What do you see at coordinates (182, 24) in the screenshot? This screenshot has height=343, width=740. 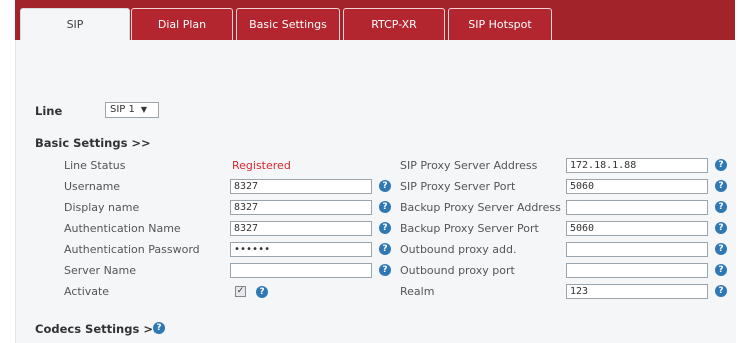 I see `tab-dial-plan: Dial Plan` at bounding box center [182, 24].